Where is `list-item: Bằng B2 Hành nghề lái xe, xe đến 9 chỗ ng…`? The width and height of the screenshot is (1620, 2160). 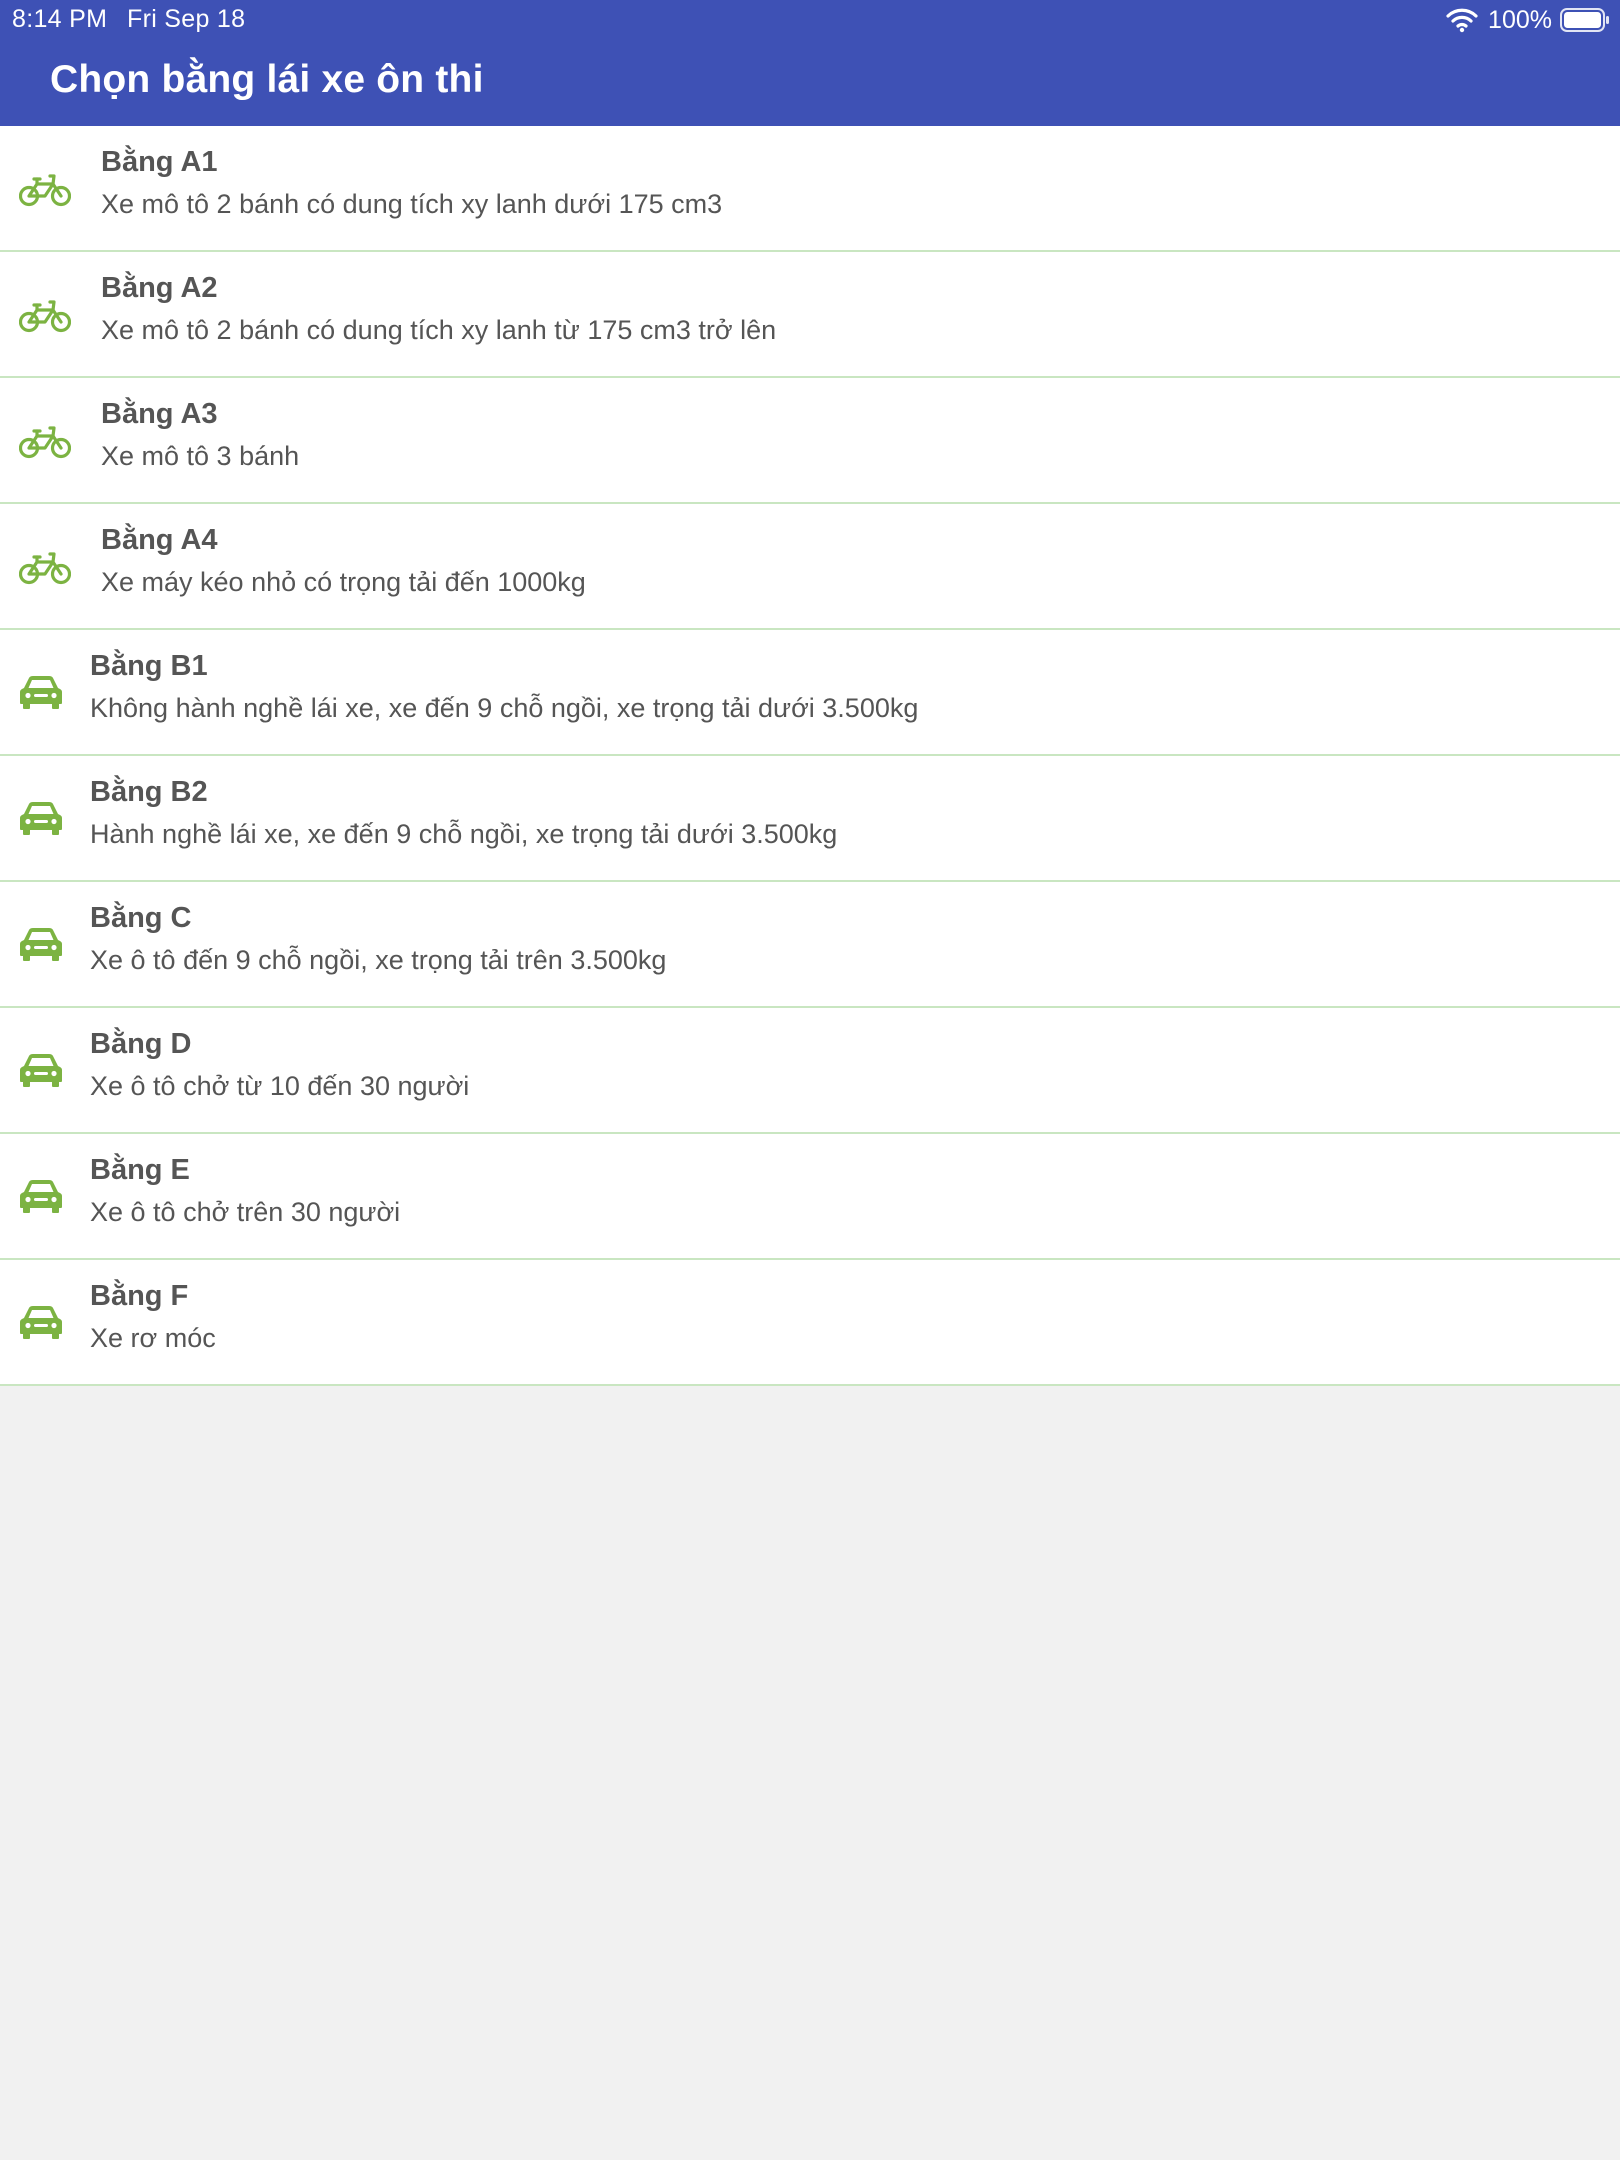 list-item: Bằng B2 Hành nghề lái xe, xe đến 9 chỗ ng… is located at coordinates (810, 819).